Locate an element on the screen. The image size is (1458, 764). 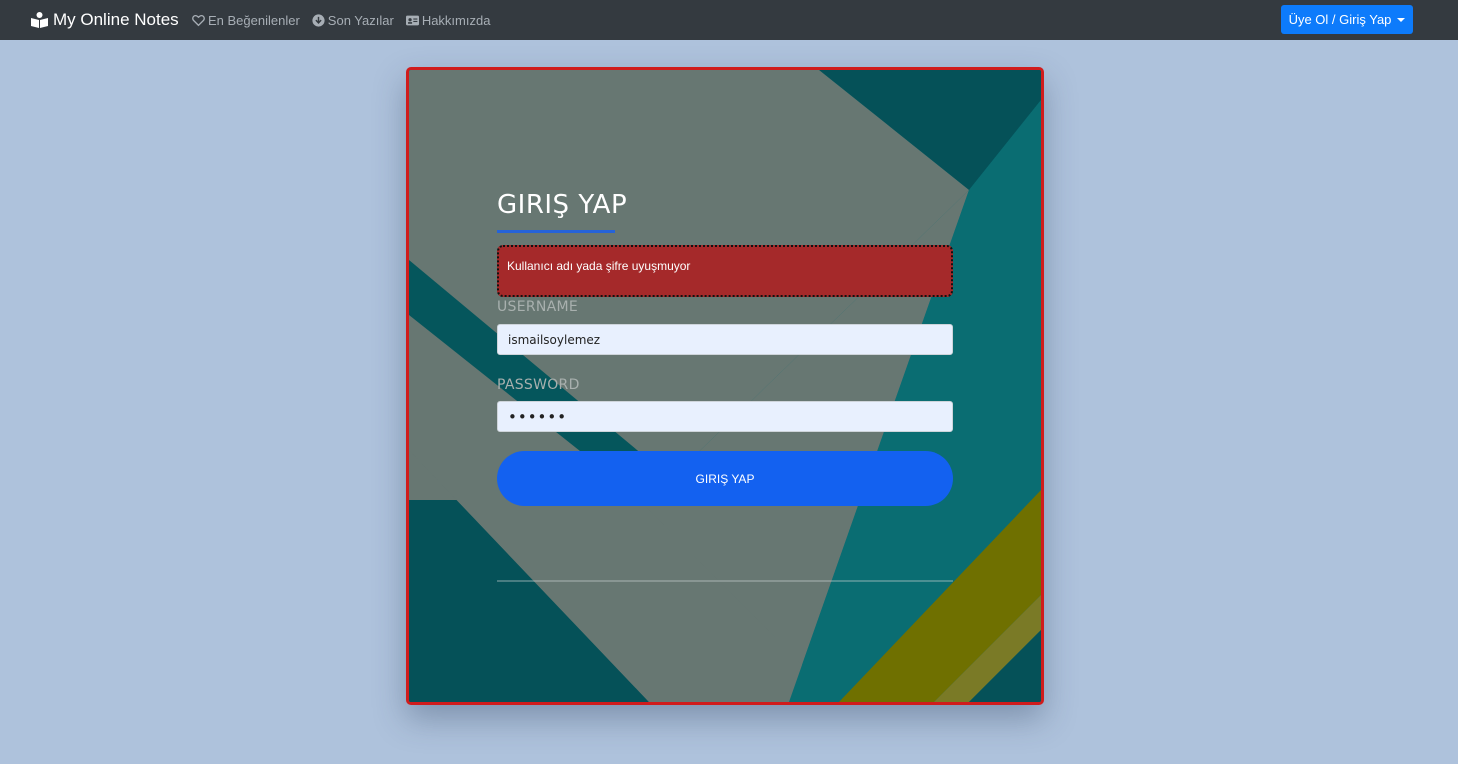
error-alert: Kullanıcı adı yada şifre uyuşmuyor is located at coordinates (725, 271).